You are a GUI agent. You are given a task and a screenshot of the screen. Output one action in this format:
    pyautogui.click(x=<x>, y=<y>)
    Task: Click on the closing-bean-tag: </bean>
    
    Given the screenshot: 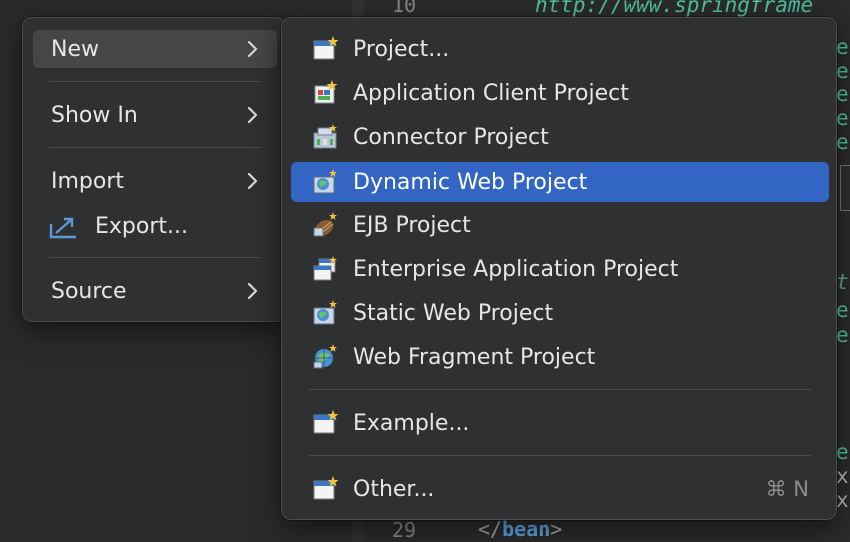 What is the action you would take?
    pyautogui.click(x=520, y=529)
    